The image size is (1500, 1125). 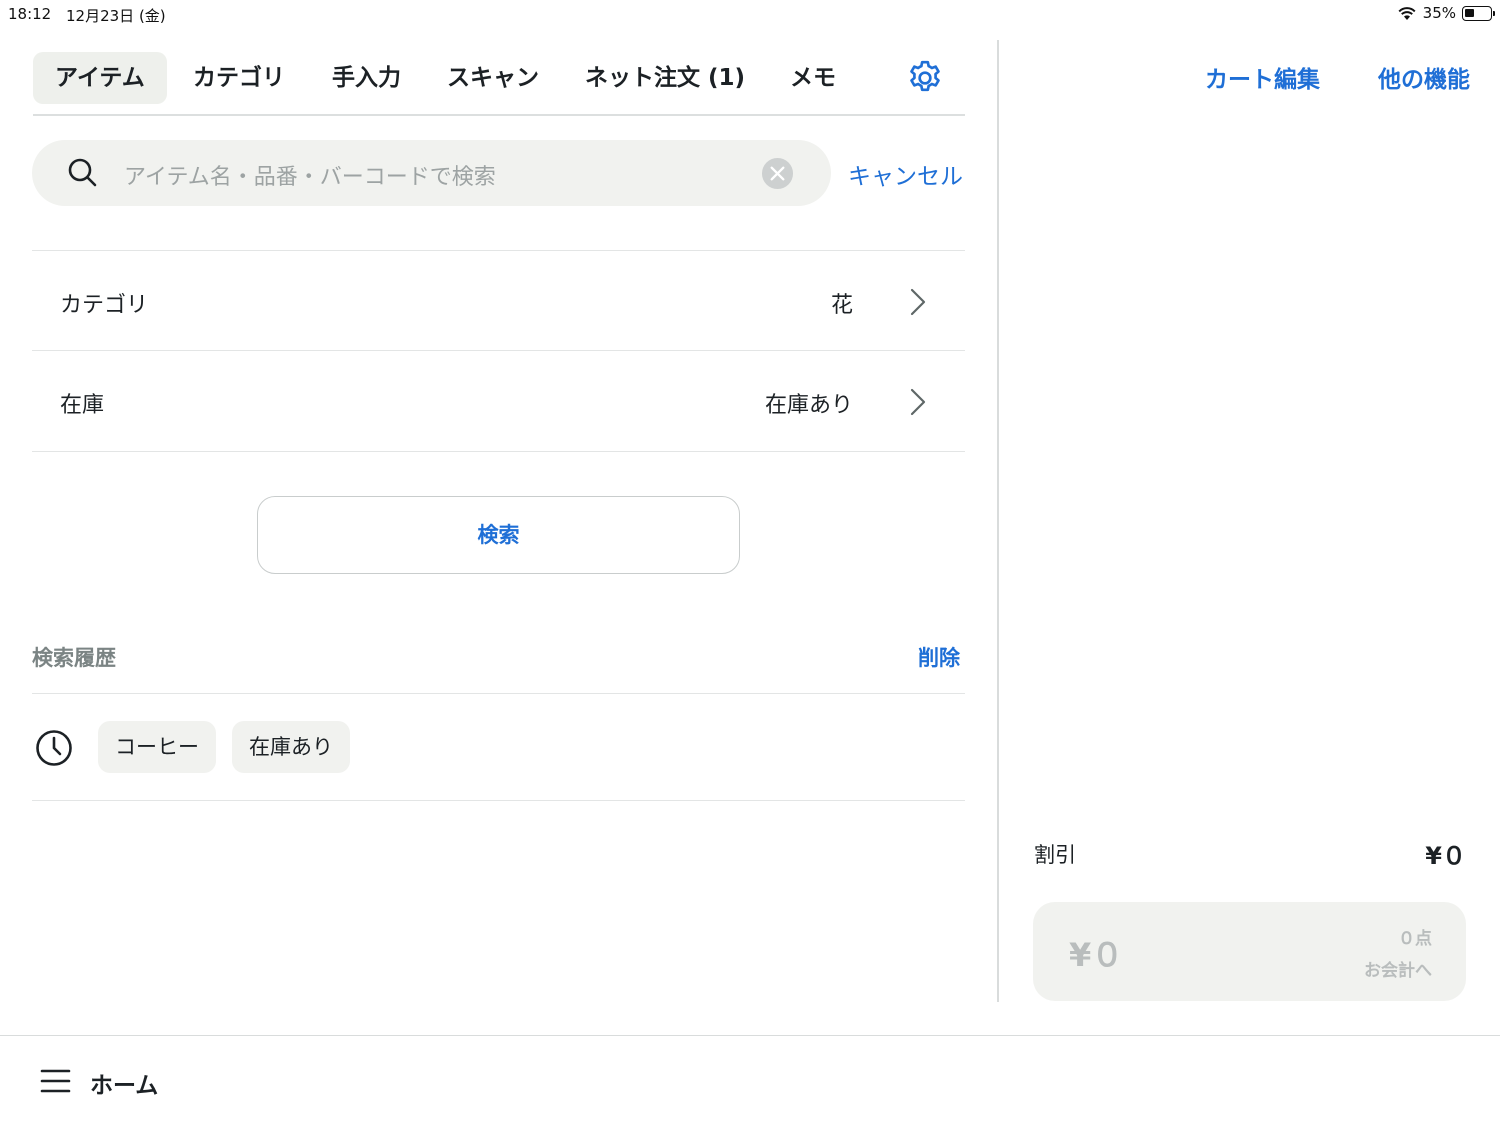 What do you see at coordinates (1398, 971) in the screenshot?
I see `checkout-label: お会計へ` at bounding box center [1398, 971].